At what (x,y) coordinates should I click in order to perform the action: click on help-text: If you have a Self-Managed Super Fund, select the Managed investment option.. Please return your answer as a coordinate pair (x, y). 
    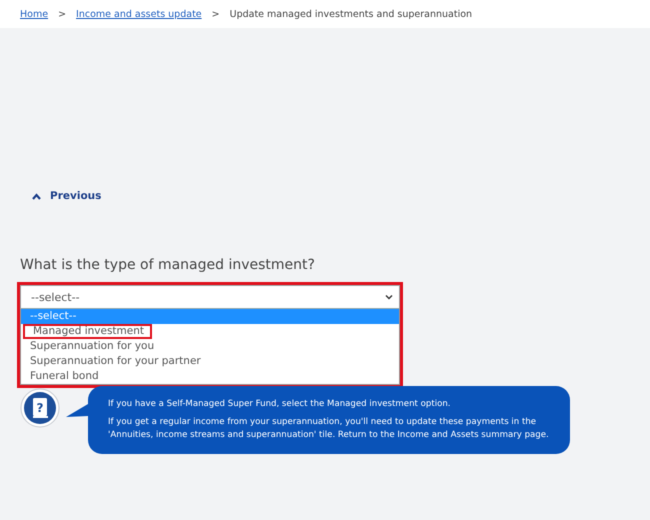
    Looking at the image, I should click on (280, 404).